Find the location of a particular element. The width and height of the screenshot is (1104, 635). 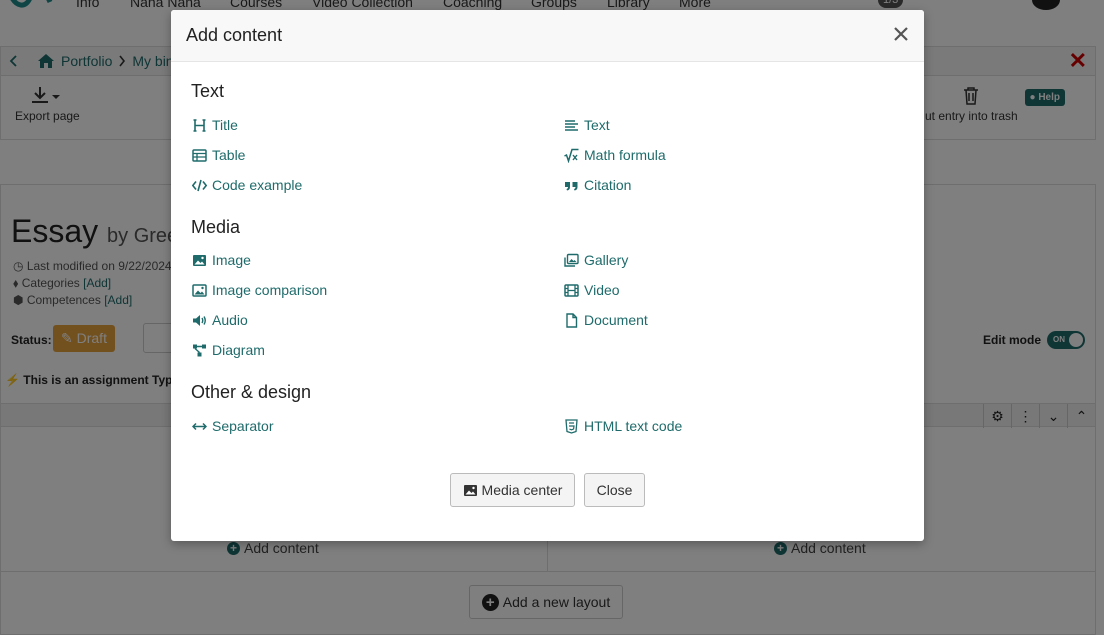

quote-icon is located at coordinates (571, 185).